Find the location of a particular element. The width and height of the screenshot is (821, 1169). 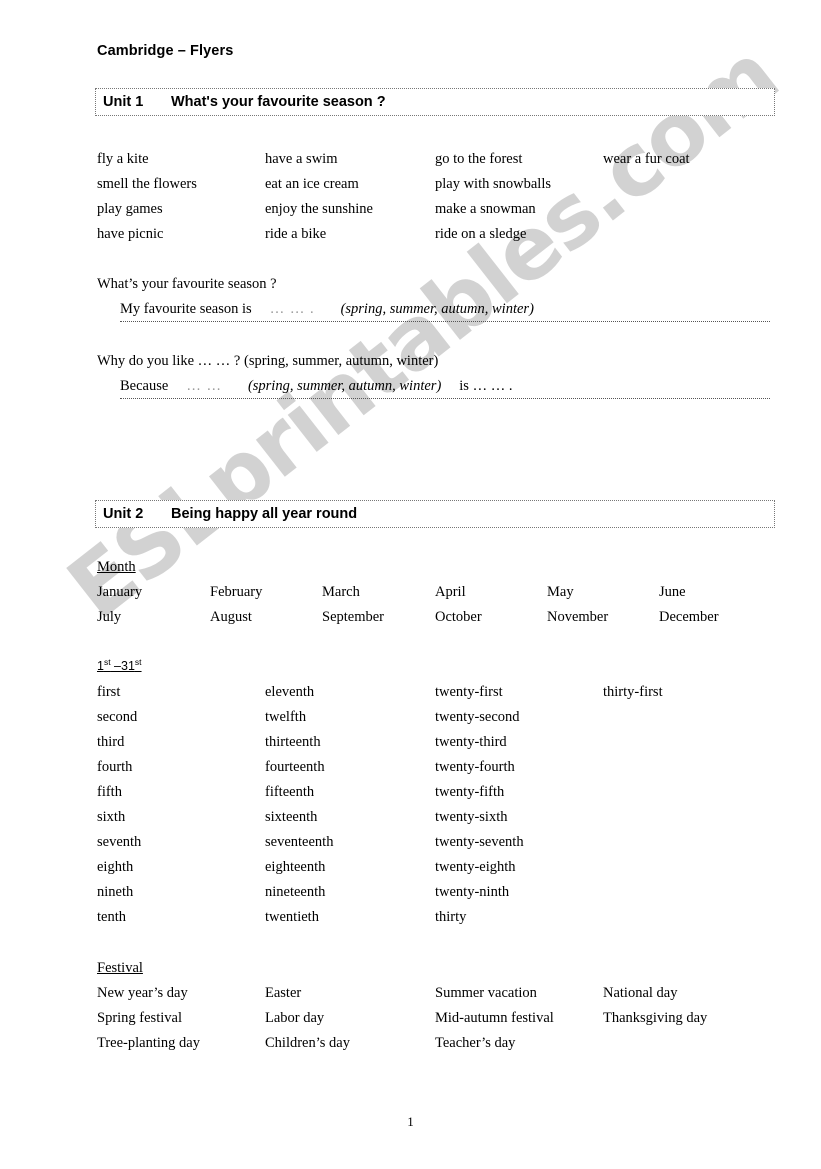

ordinal-item: third is located at coordinates (111, 742).